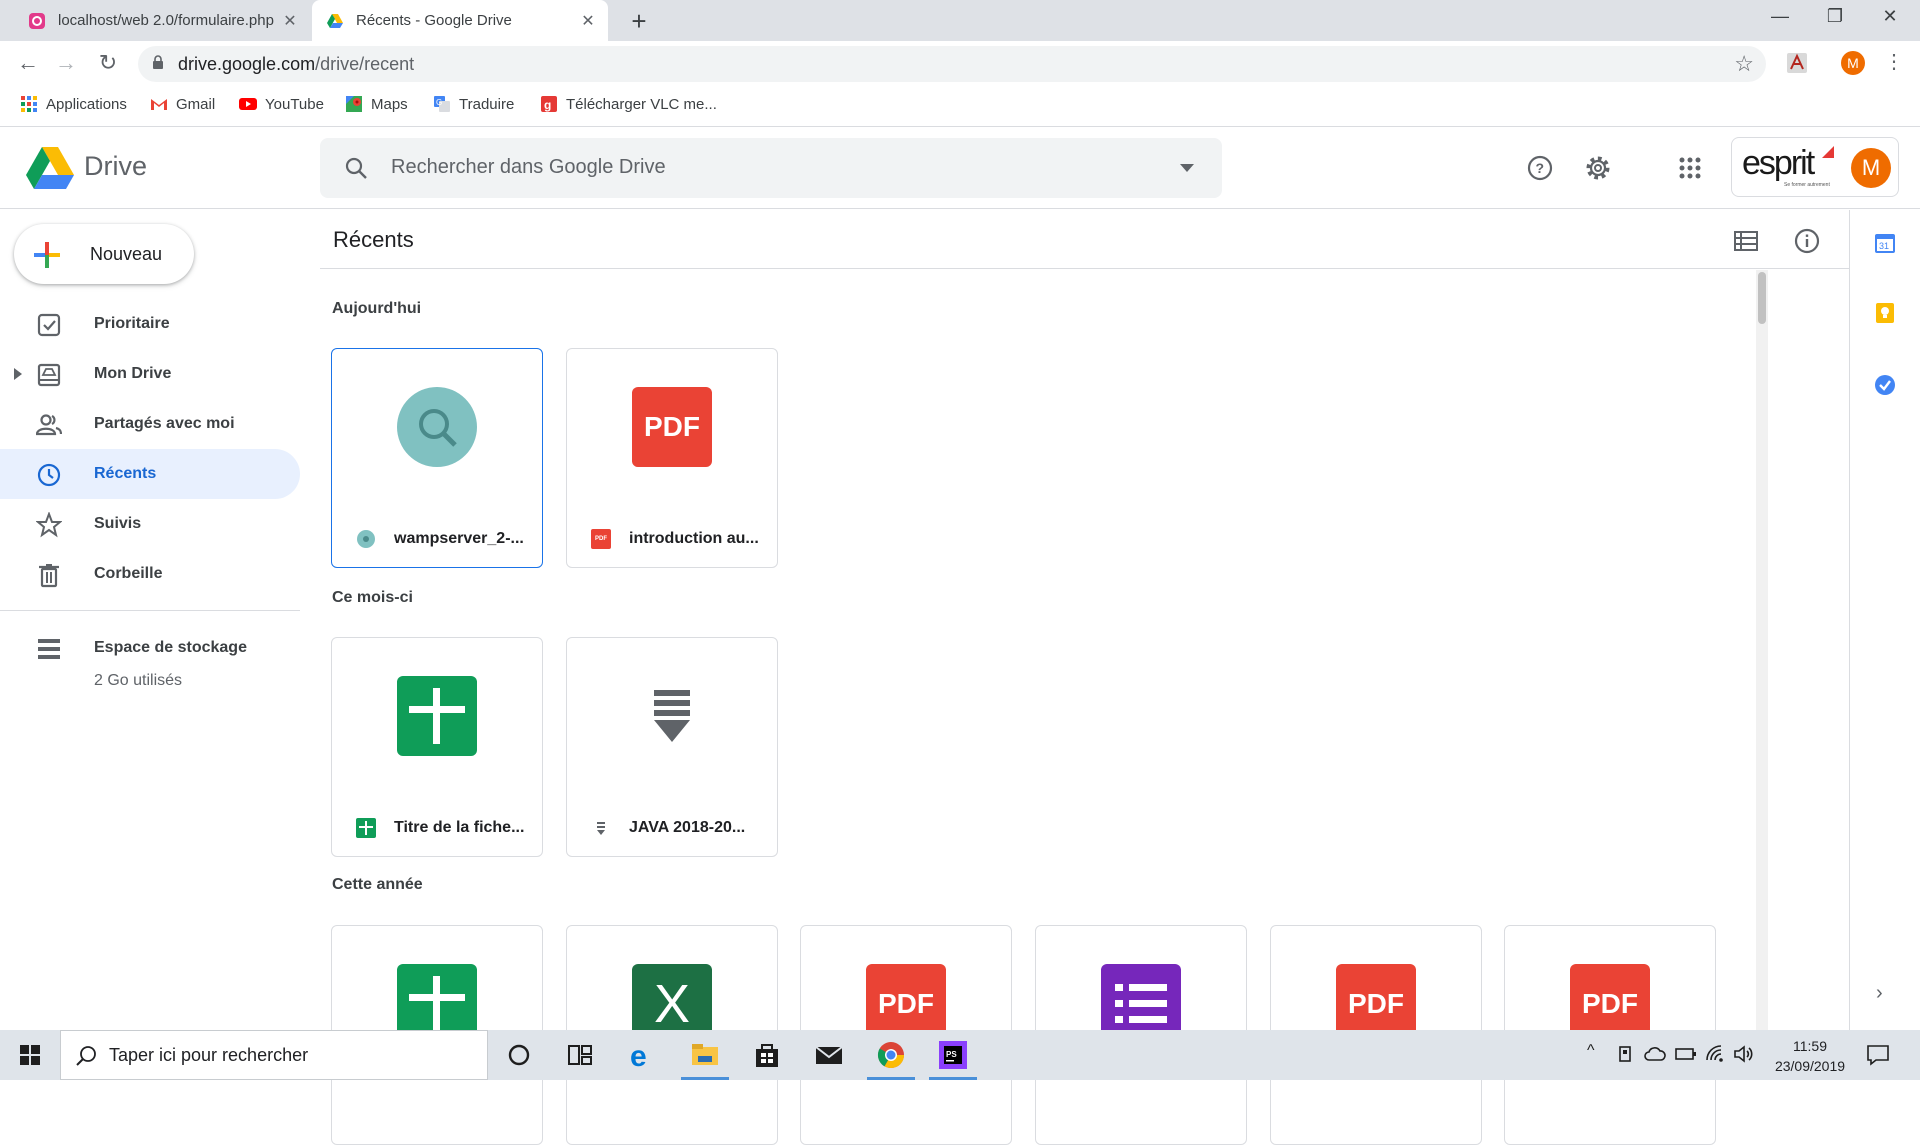  What do you see at coordinates (49, 576) in the screenshot?
I see `trash-icon` at bounding box center [49, 576].